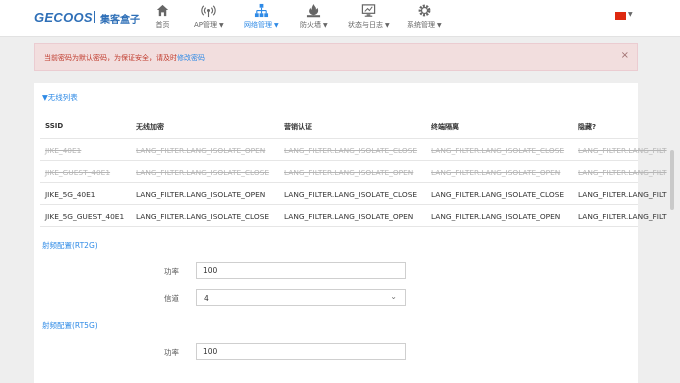 This screenshot has height=383, width=680. What do you see at coordinates (301, 297) in the screenshot?
I see `channel-2g-select: 4 ⌄` at bounding box center [301, 297].